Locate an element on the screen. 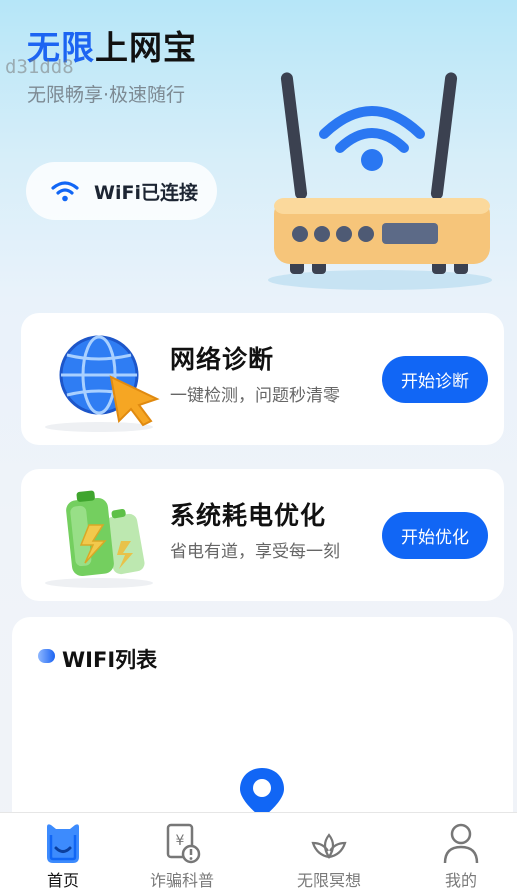 This screenshot has height=890, width=517. lotus-icon is located at coordinates (329, 846).